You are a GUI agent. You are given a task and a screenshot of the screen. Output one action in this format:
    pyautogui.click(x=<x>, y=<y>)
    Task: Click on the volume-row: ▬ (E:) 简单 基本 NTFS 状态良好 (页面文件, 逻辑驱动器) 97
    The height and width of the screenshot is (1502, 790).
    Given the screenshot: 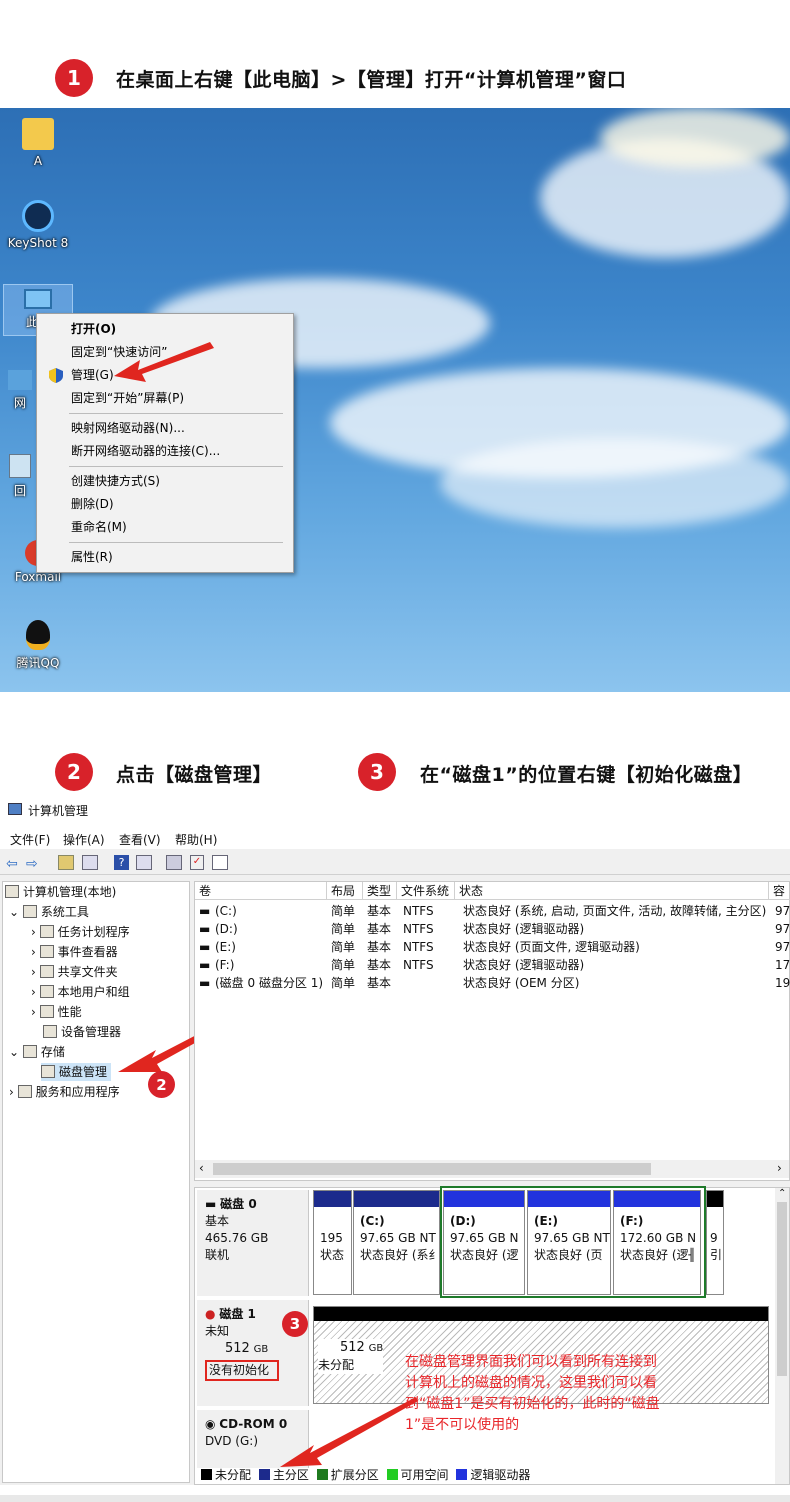 What is the action you would take?
    pyautogui.click(x=492, y=947)
    